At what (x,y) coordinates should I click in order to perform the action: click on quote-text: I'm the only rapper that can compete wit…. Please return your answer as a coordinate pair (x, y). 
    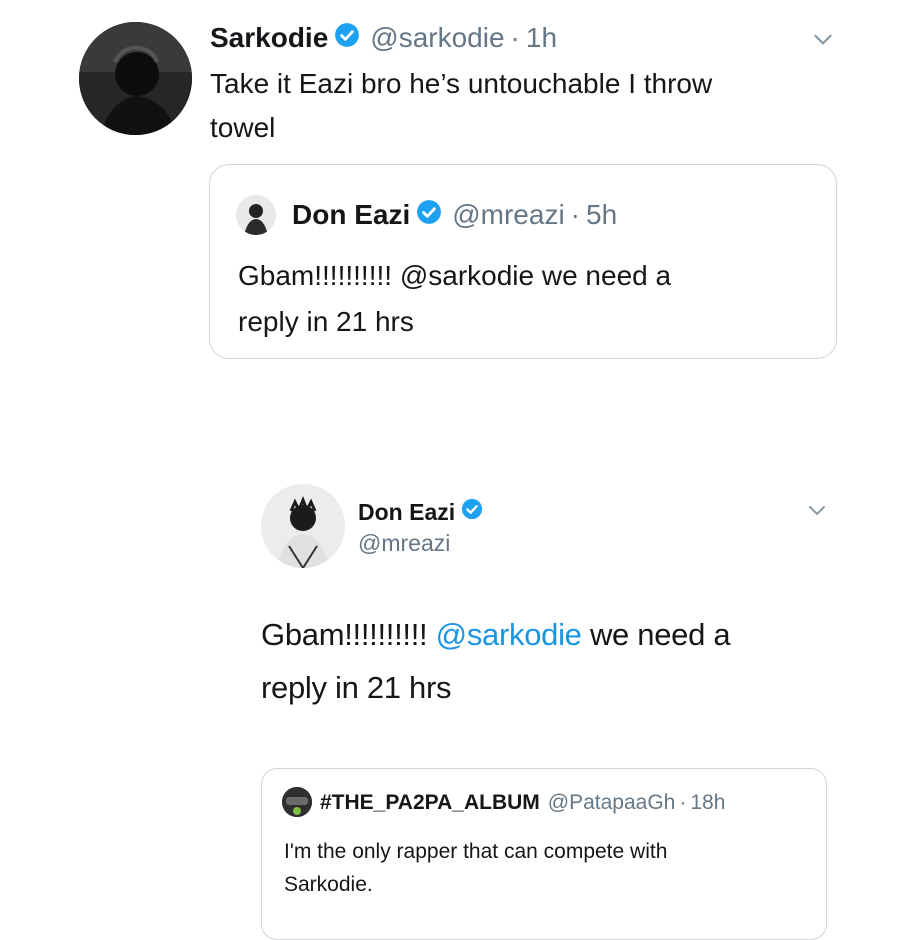
    Looking at the image, I should click on (475, 868).